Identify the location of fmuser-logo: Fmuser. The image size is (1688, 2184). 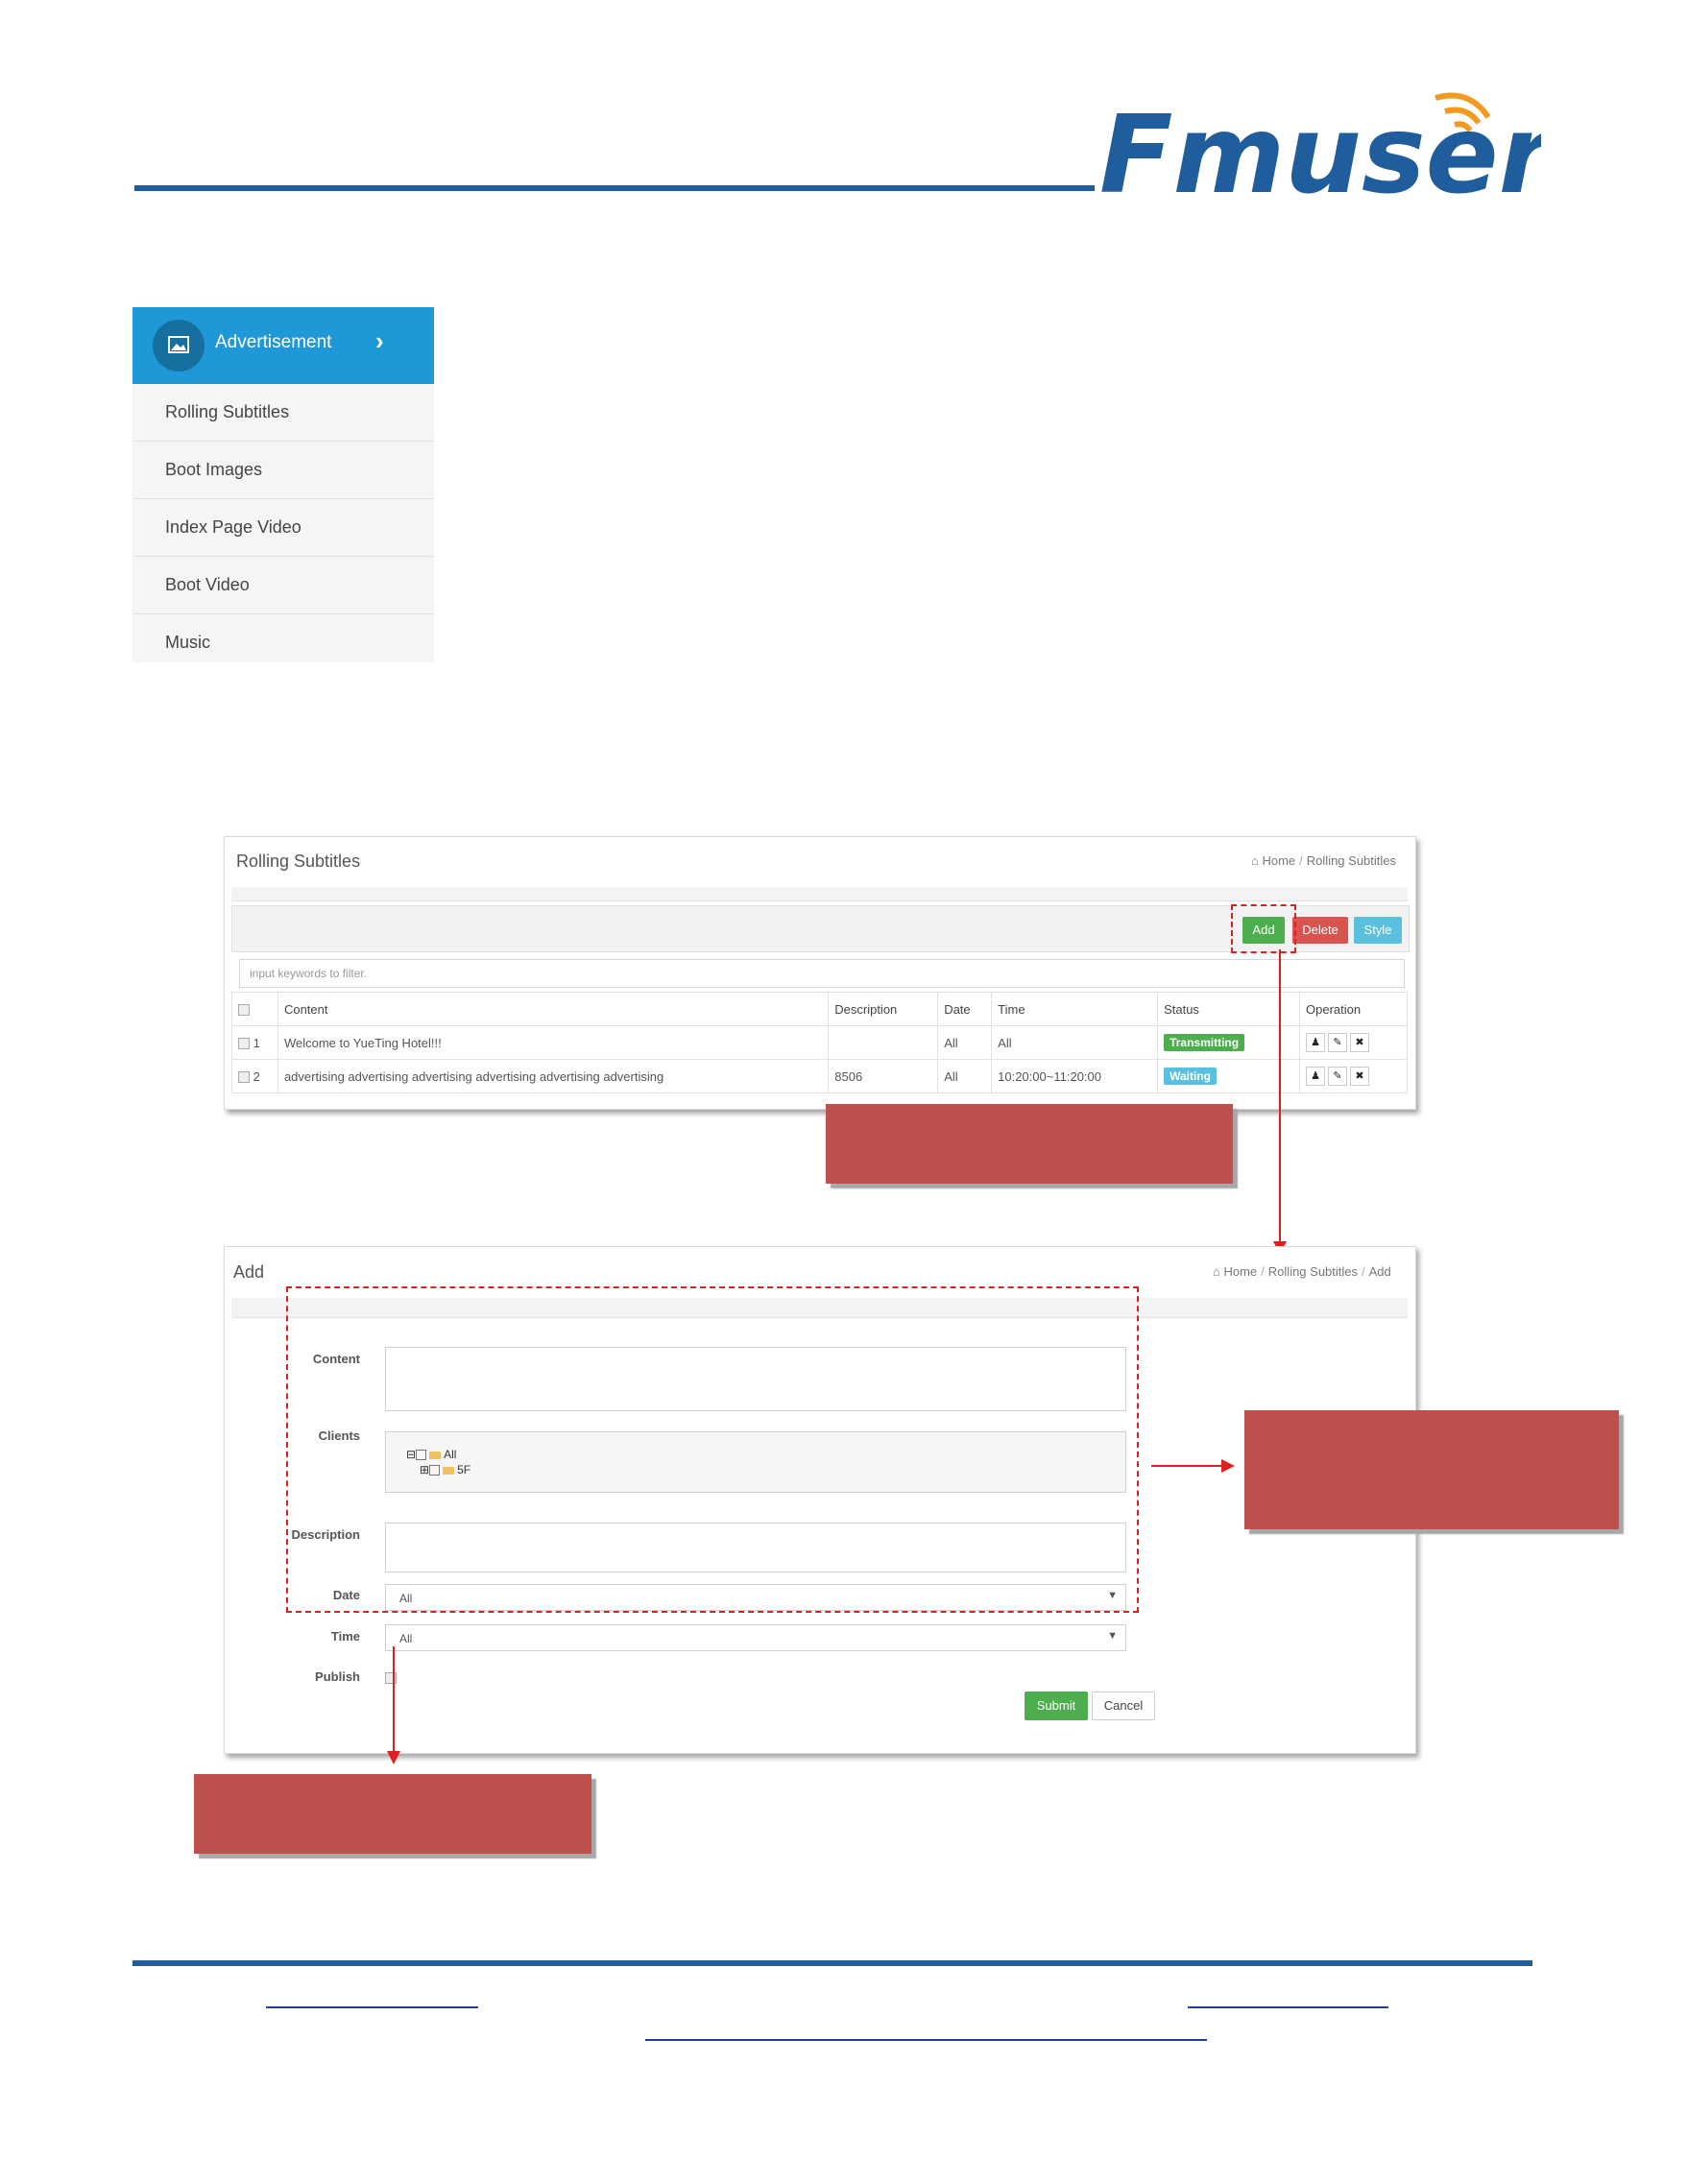
(1320, 148).